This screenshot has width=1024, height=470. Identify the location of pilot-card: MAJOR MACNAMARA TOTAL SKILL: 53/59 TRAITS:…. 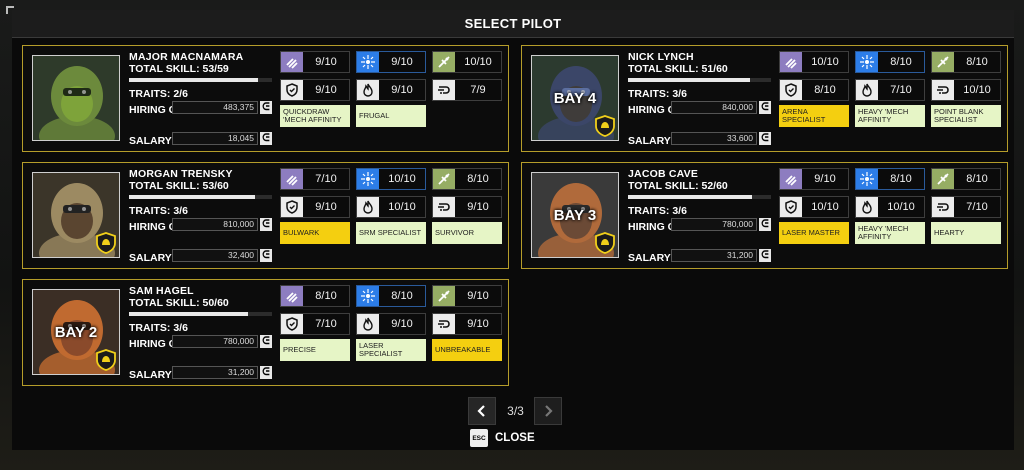
(265, 98).